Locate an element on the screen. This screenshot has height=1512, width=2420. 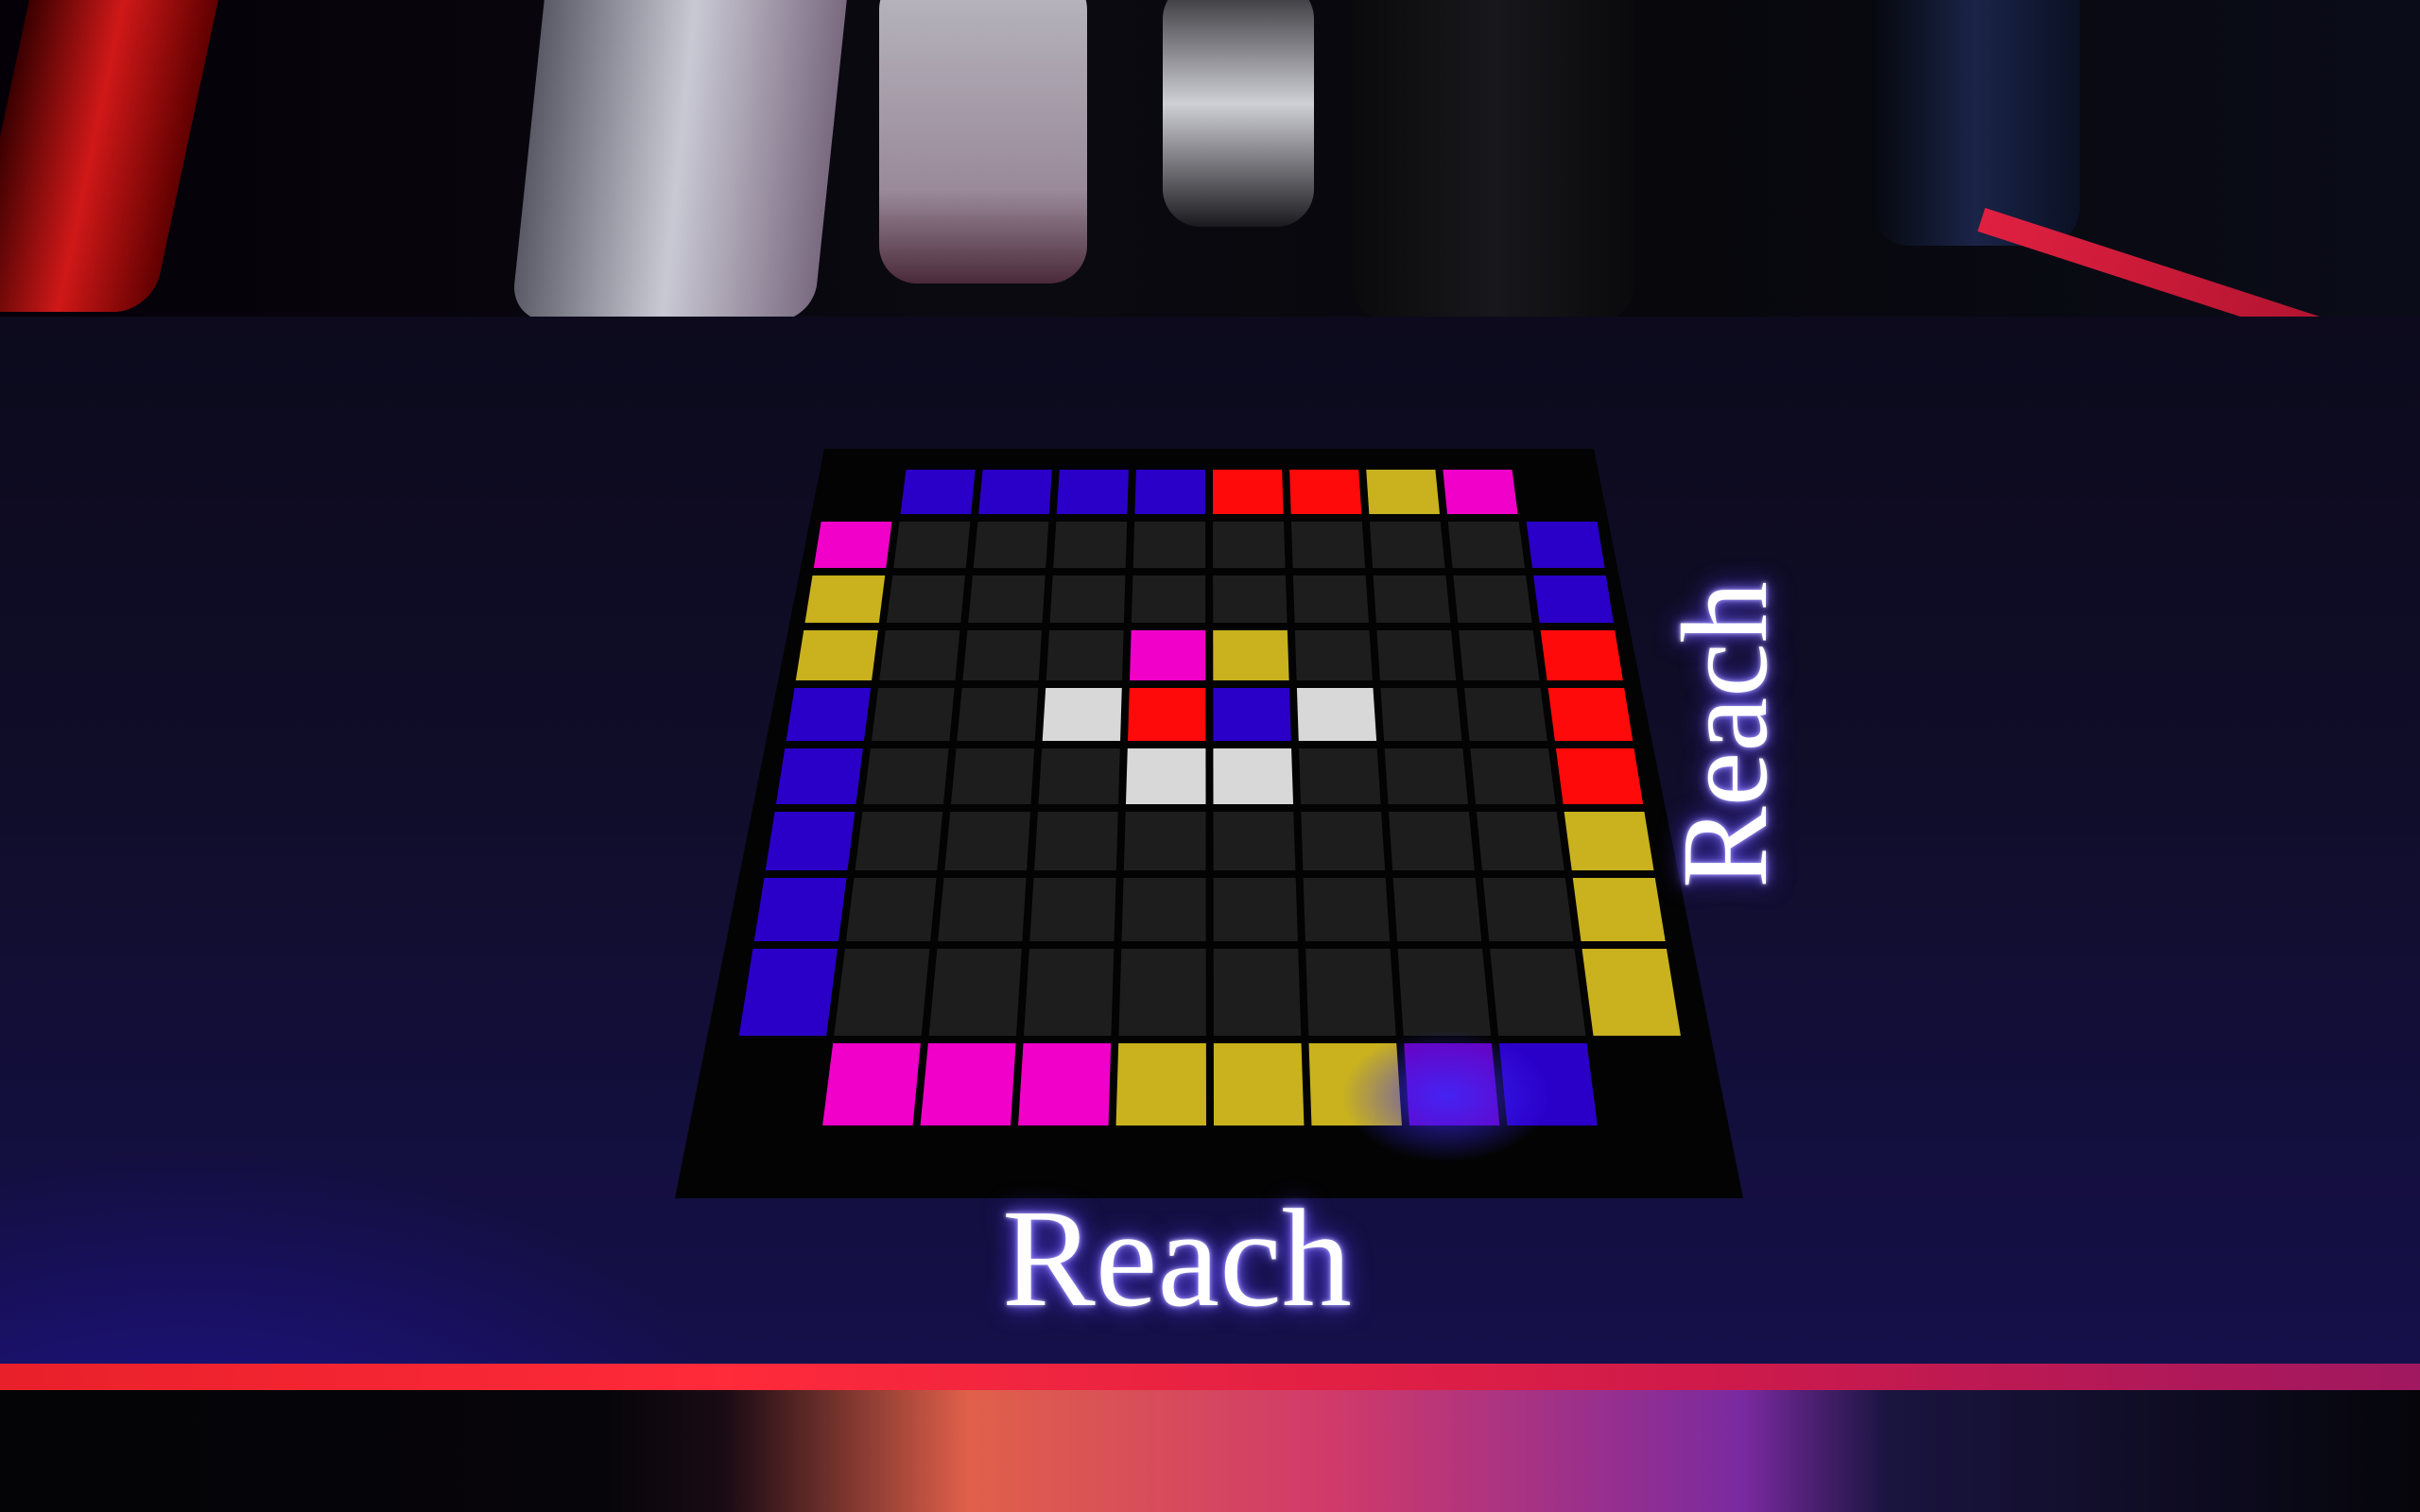
cursor-glow is located at coordinates (1446, 1096).